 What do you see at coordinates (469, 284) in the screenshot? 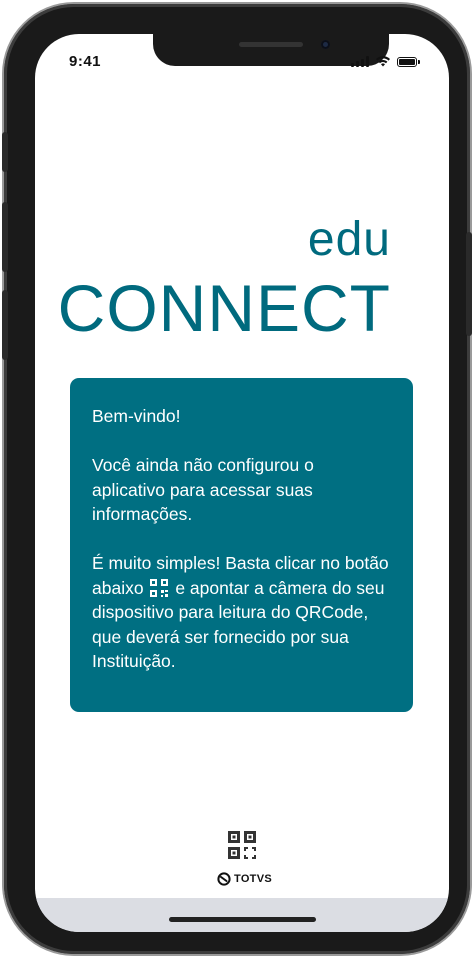
I see `power-button` at bounding box center [469, 284].